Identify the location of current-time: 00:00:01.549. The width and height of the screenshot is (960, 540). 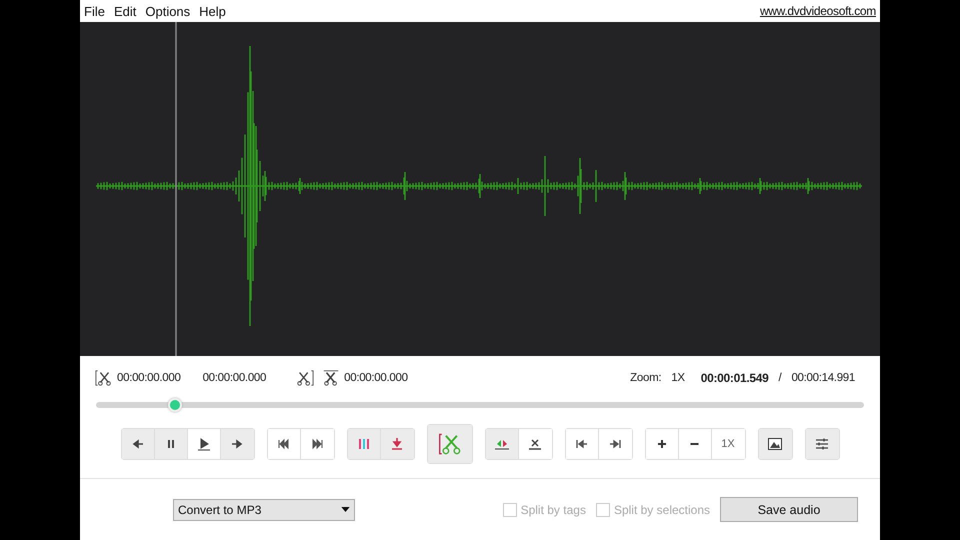
(734, 378).